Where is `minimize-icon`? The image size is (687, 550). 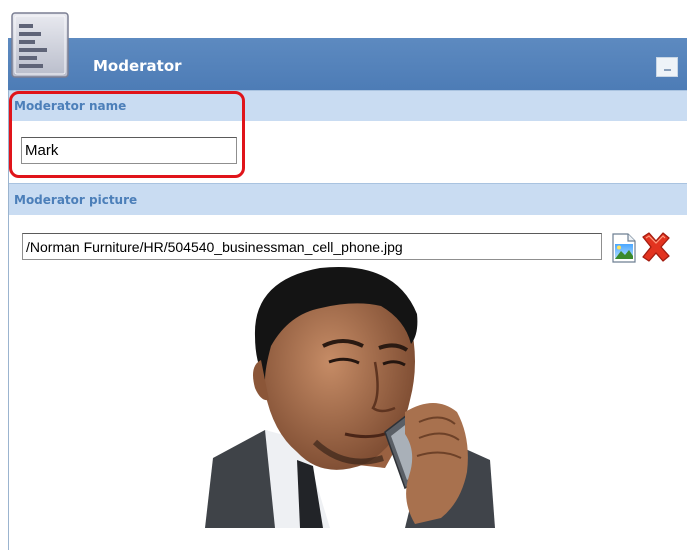 minimize-icon is located at coordinates (667, 67).